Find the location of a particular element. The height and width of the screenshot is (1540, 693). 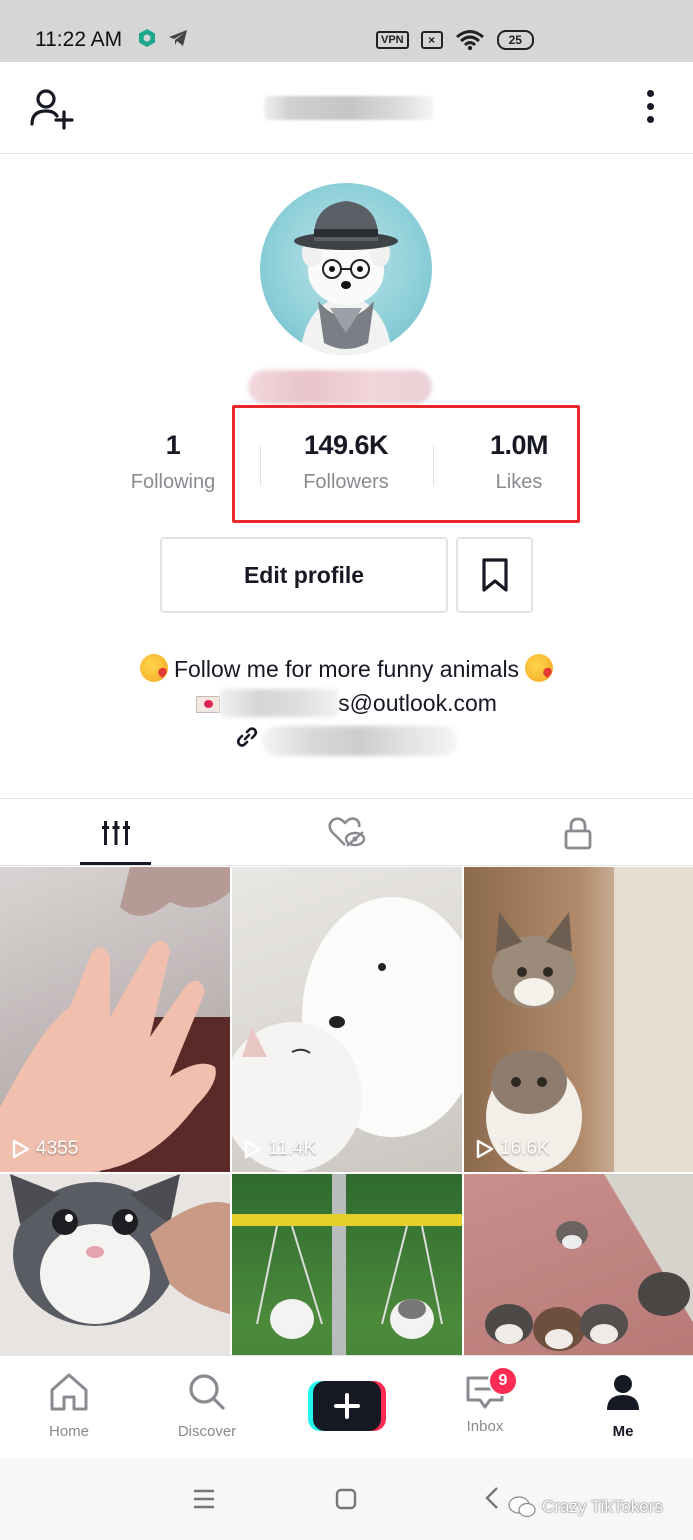

status-right-icons: VPN × 25 is located at coordinates (455, 40).